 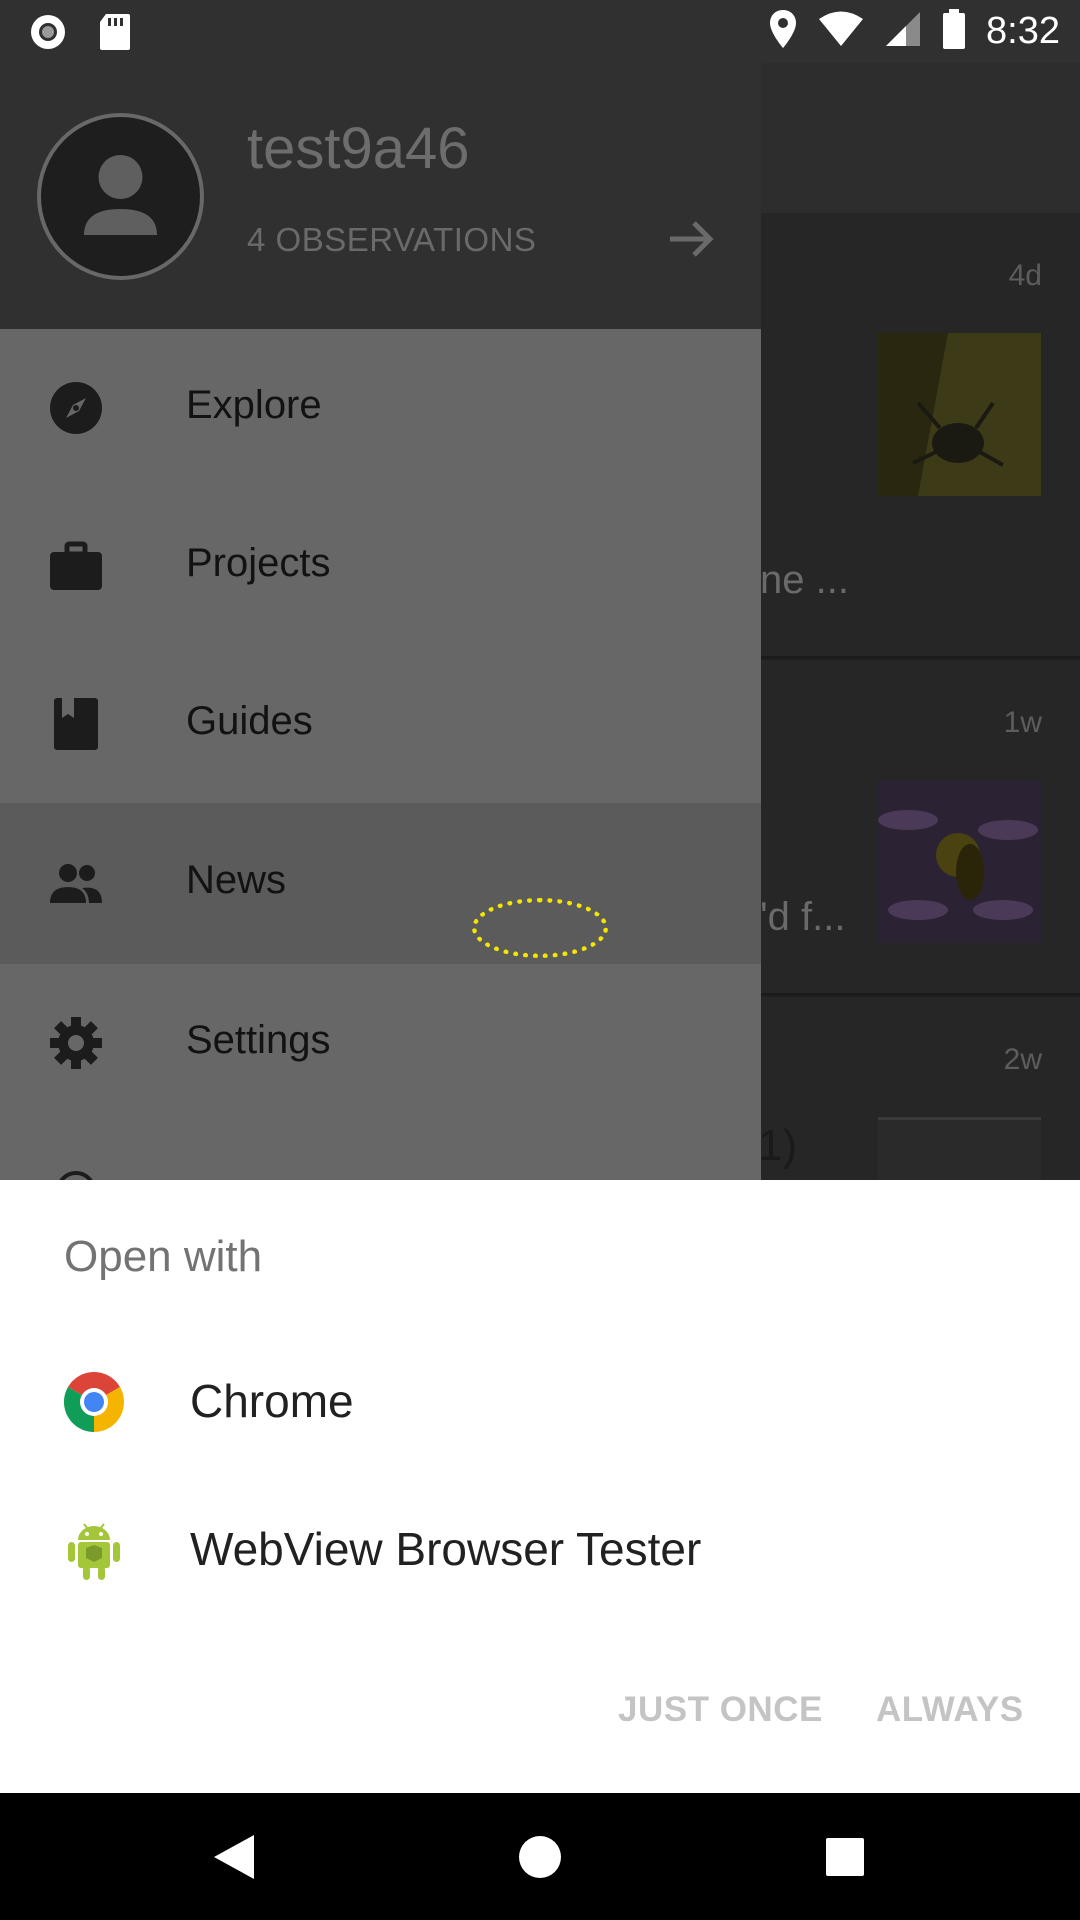 I want to click on briefcase-icon, so click(x=76, y=566).